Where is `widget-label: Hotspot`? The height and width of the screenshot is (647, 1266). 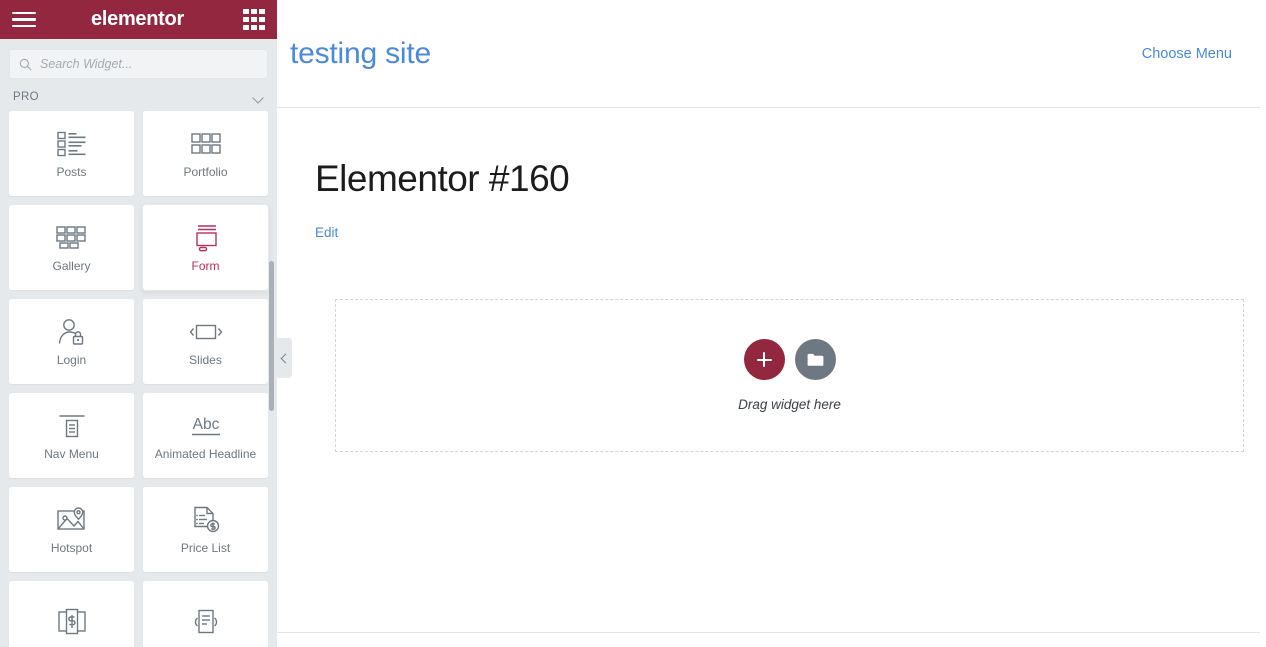
widget-label: Hotspot is located at coordinates (71, 548).